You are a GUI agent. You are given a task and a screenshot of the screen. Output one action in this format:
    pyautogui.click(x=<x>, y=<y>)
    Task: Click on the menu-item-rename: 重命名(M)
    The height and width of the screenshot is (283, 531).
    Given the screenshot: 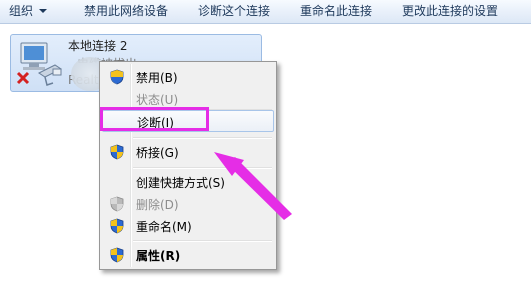 What is the action you would take?
    pyautogui.click(x=188, y=226)
    